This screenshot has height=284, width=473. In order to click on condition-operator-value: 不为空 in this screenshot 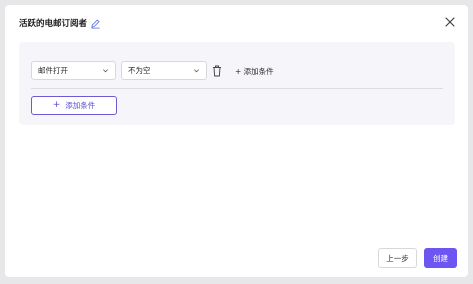, I will do `click(139, 70)`.